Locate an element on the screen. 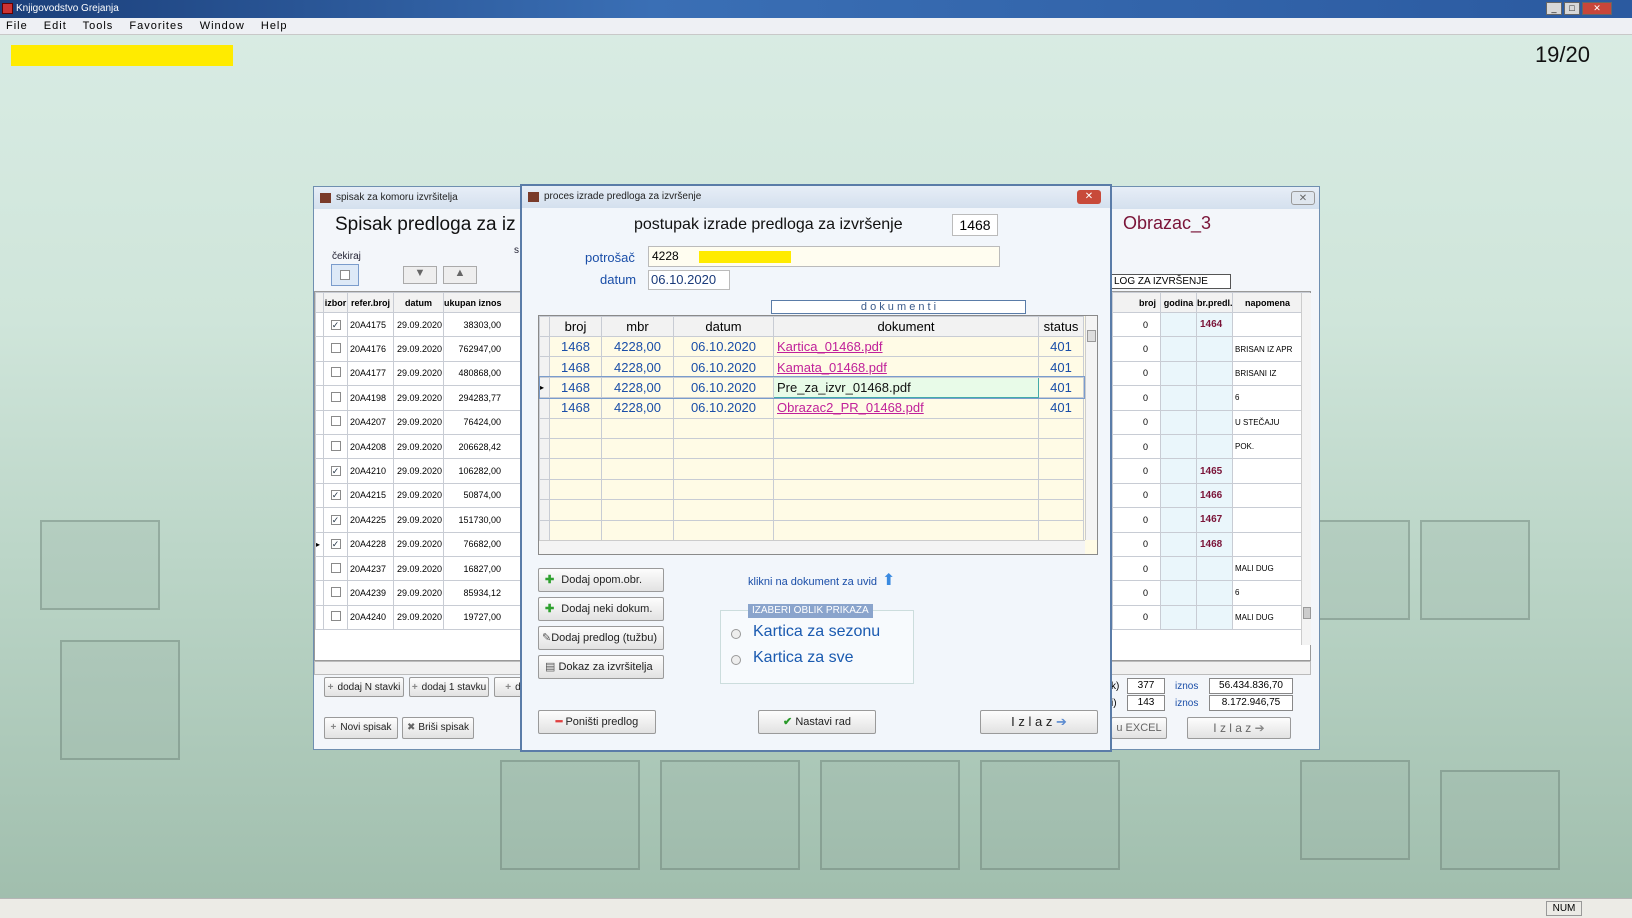  nastavi-rad-button: ✔ Nastavi rad is located at coordinates (817, 722).